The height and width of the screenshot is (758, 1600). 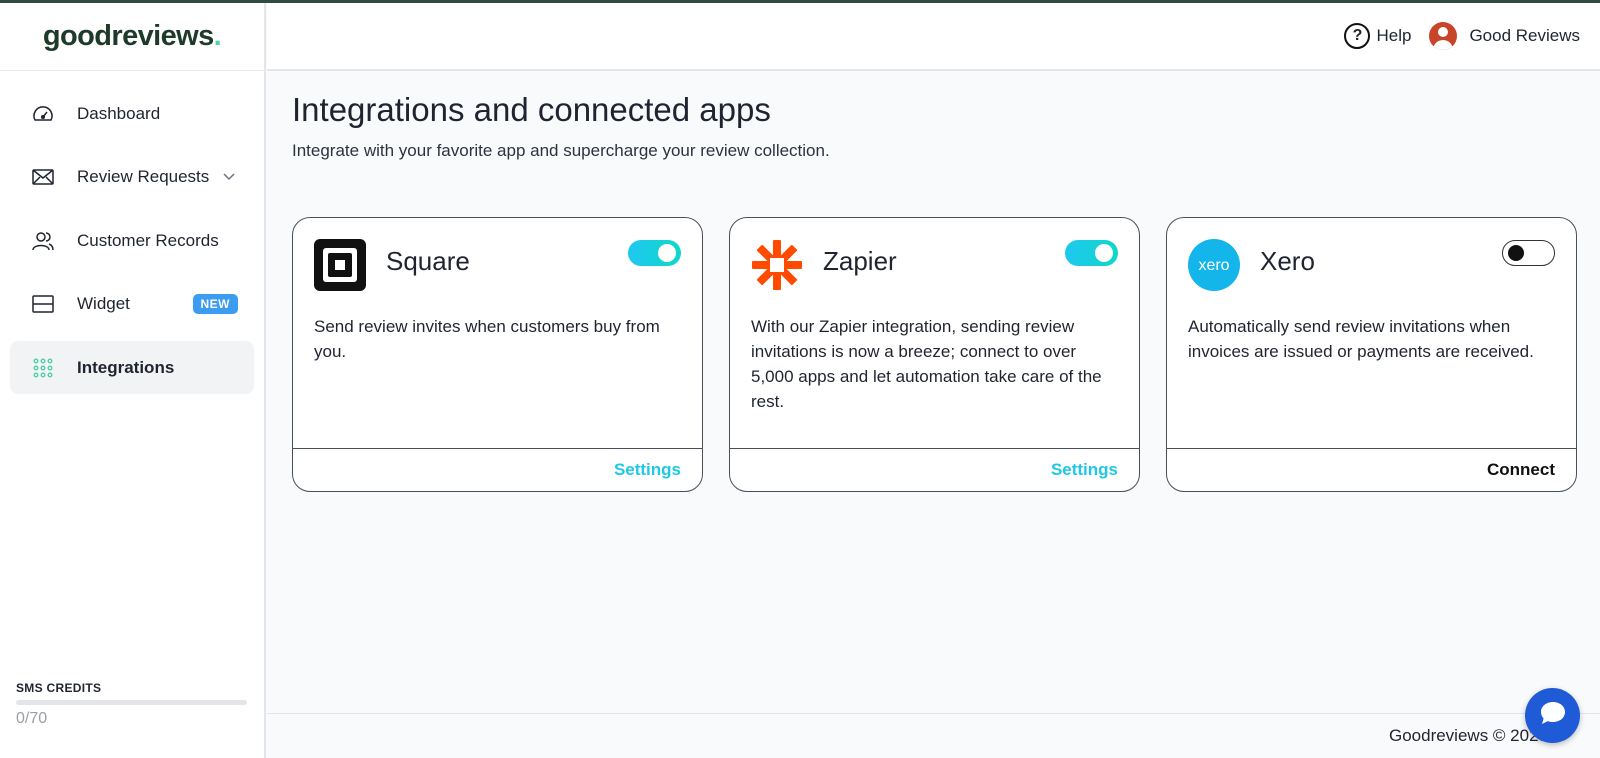 What do you see at coordinates (43, 177) in the screenshot?
I see `envelope-icon` at bounding box center [43, 177].